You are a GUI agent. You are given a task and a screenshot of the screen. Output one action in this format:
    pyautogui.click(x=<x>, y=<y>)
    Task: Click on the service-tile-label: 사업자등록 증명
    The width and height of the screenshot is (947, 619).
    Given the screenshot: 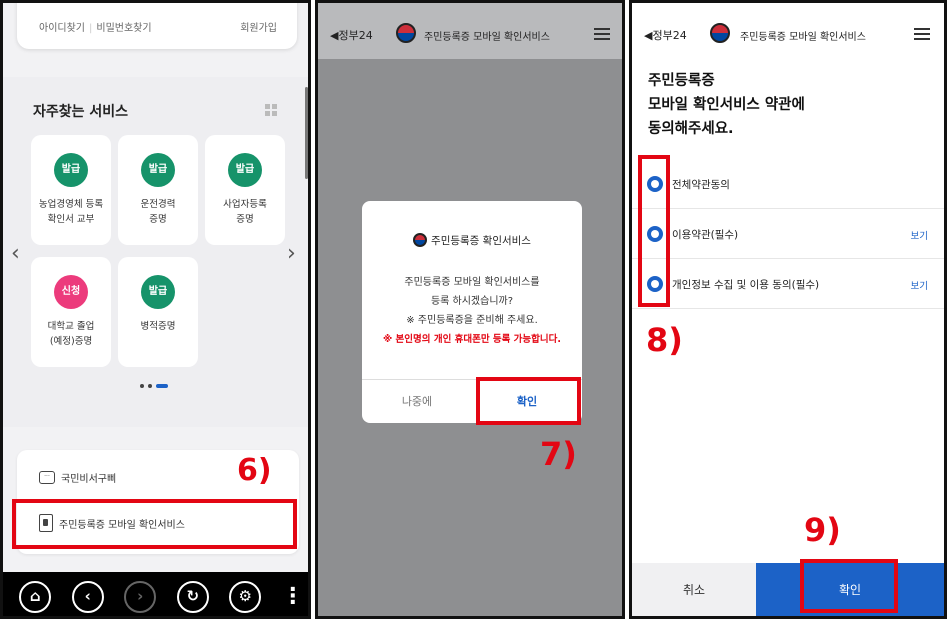 What is the action you would take?
    pyautogui.click(x=245, y=212)
    